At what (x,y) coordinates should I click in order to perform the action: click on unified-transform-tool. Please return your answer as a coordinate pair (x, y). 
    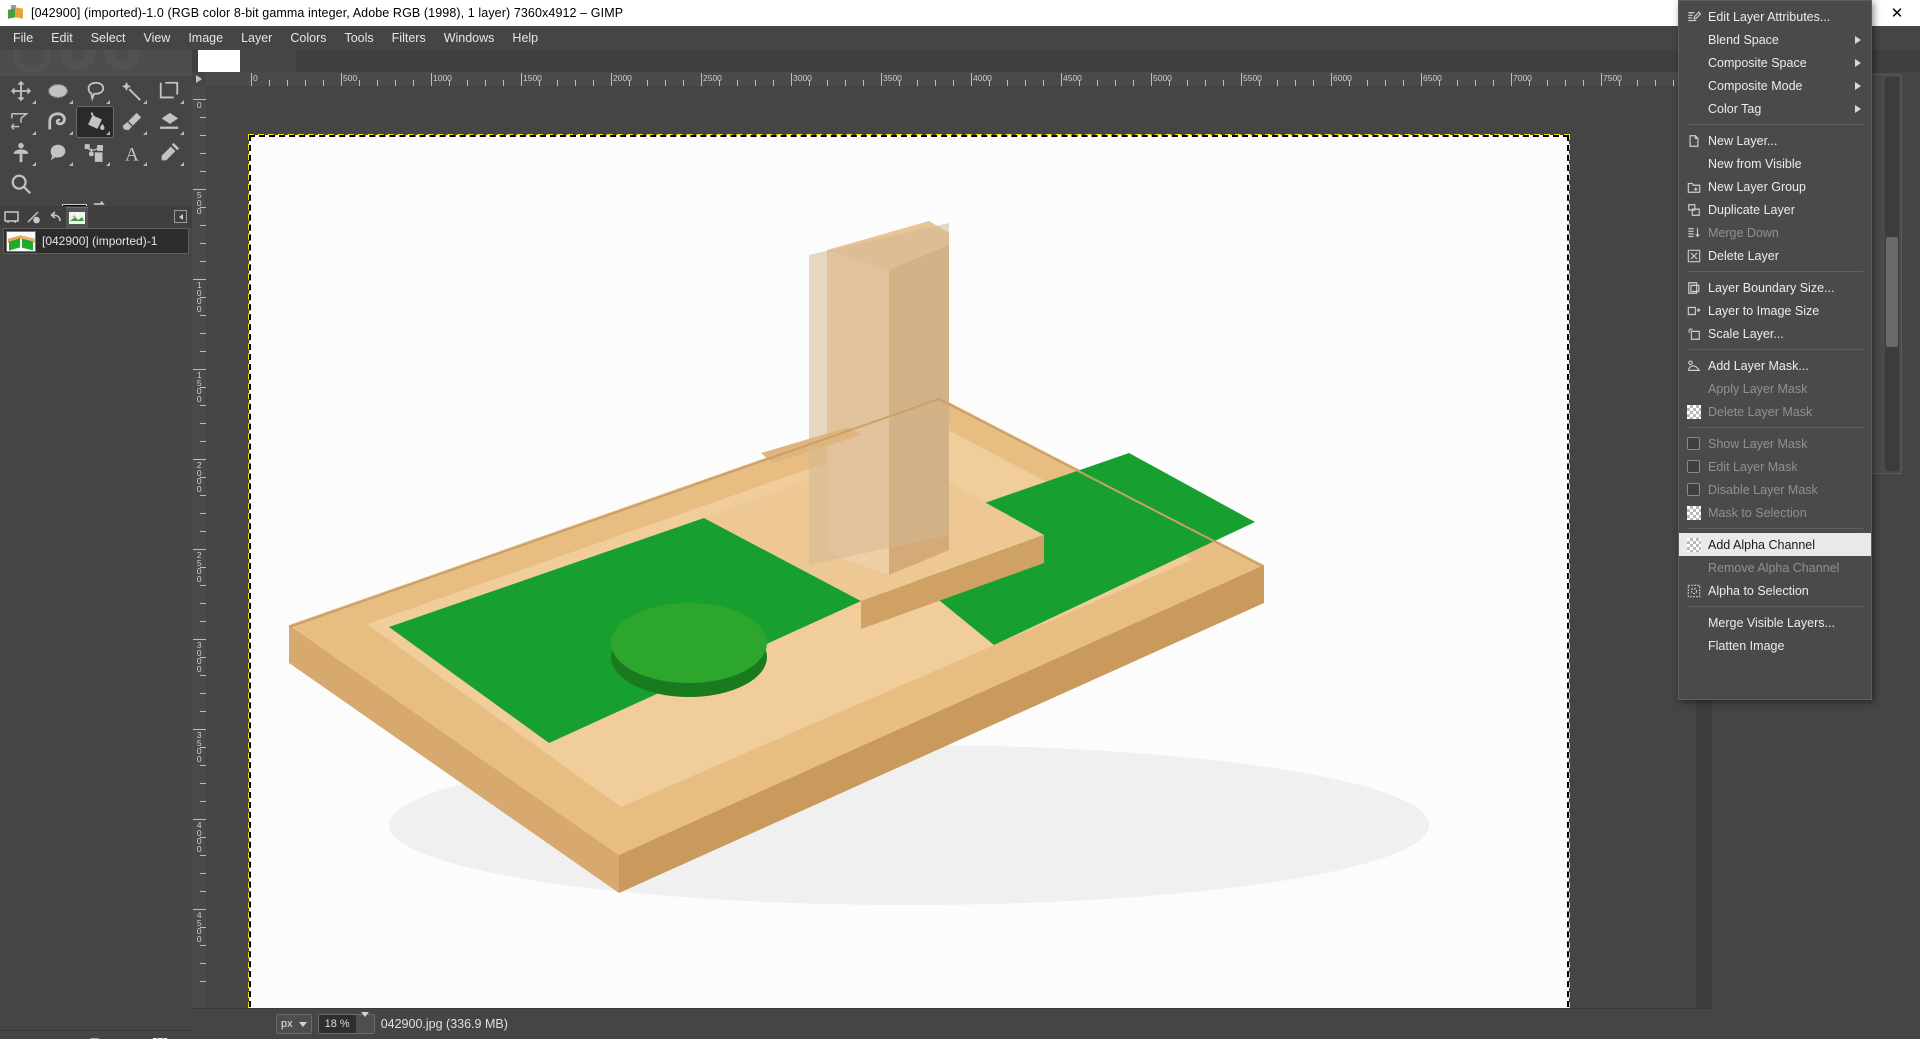
    Looking at the image, I should click on (21, 122).